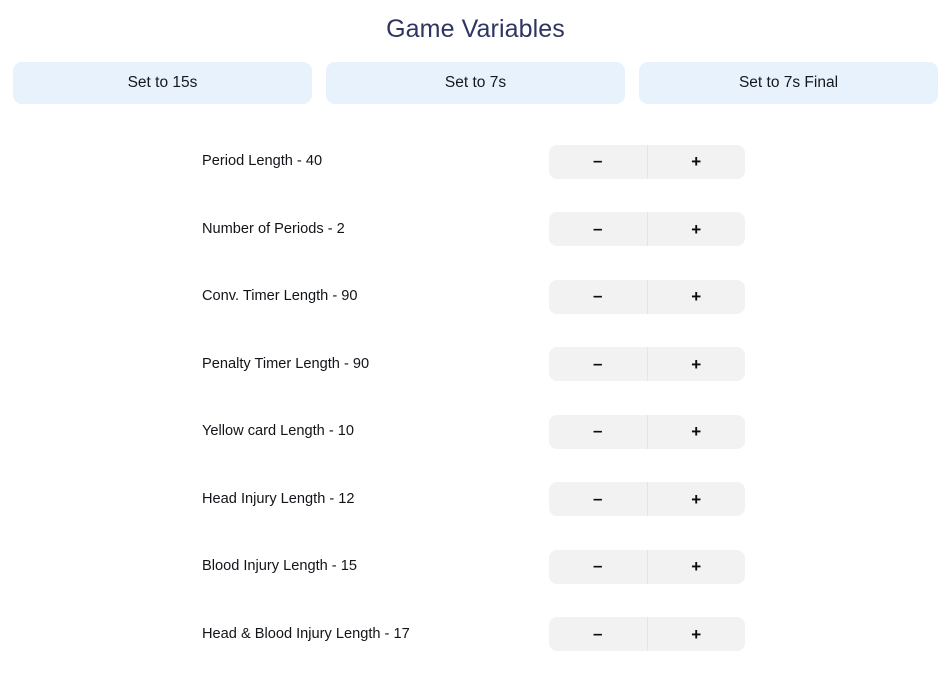 The image size is (951, 685). Describe the element at coordinates (475, 365) in the screenshot. I see `variable-row-penalty-timer-length: Penalty Timer Length - 90 – +` at that location.